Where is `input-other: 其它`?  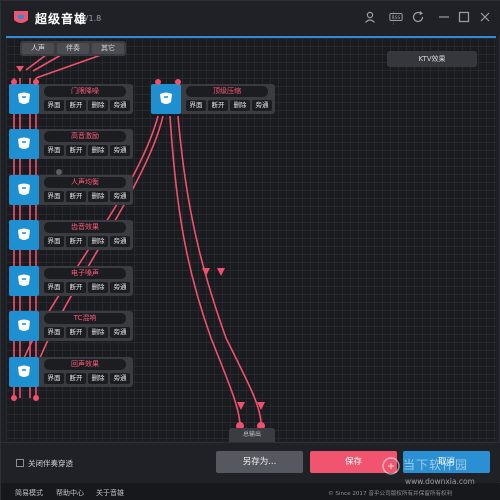 input-other: 其它 is located at coordinates (108, 48).